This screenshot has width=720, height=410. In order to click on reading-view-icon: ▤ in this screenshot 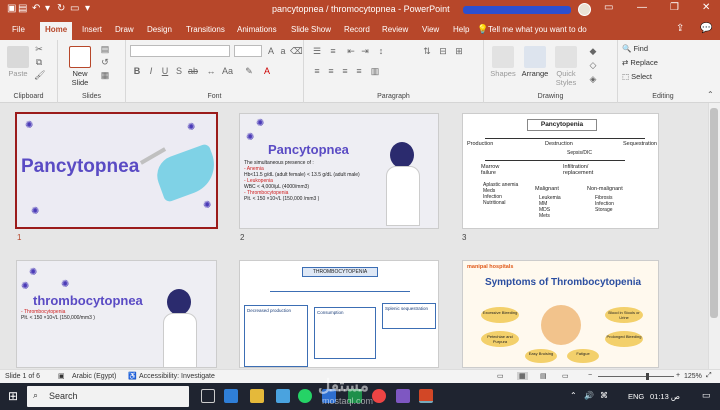, I will do `click(543, 376)`.